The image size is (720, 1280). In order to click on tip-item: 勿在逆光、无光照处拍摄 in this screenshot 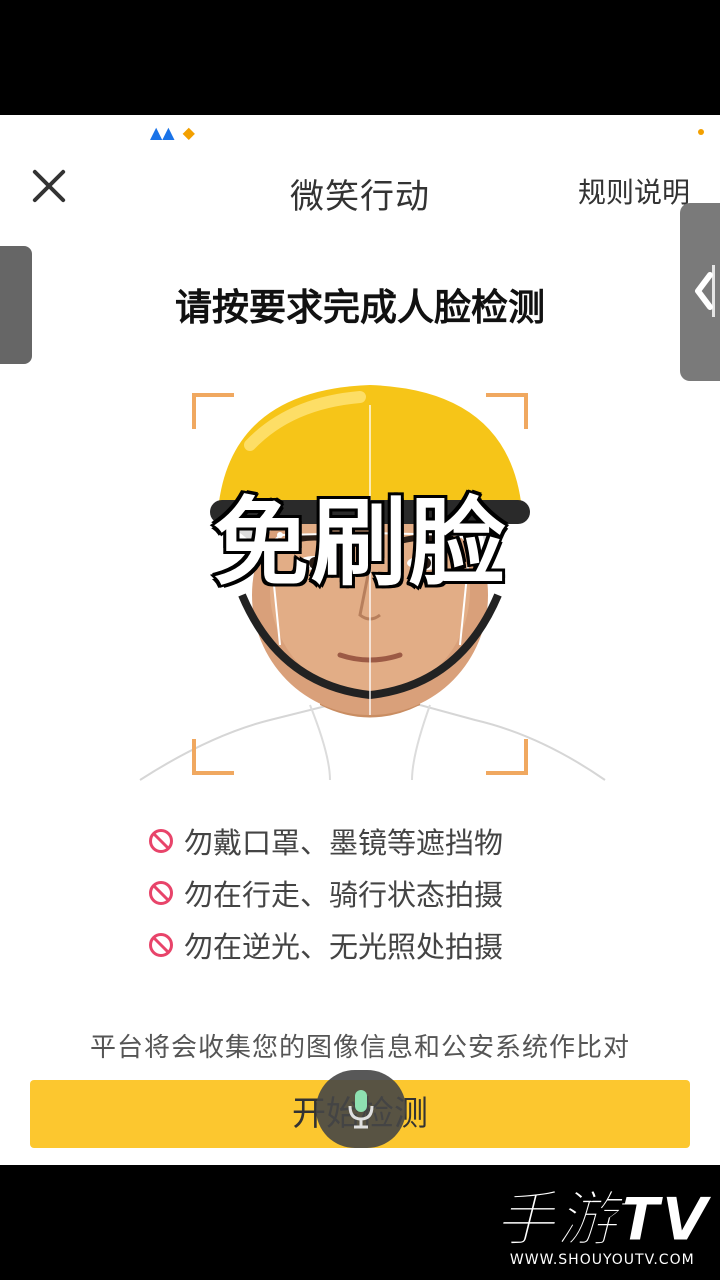, I will do `click(325, 945)`.